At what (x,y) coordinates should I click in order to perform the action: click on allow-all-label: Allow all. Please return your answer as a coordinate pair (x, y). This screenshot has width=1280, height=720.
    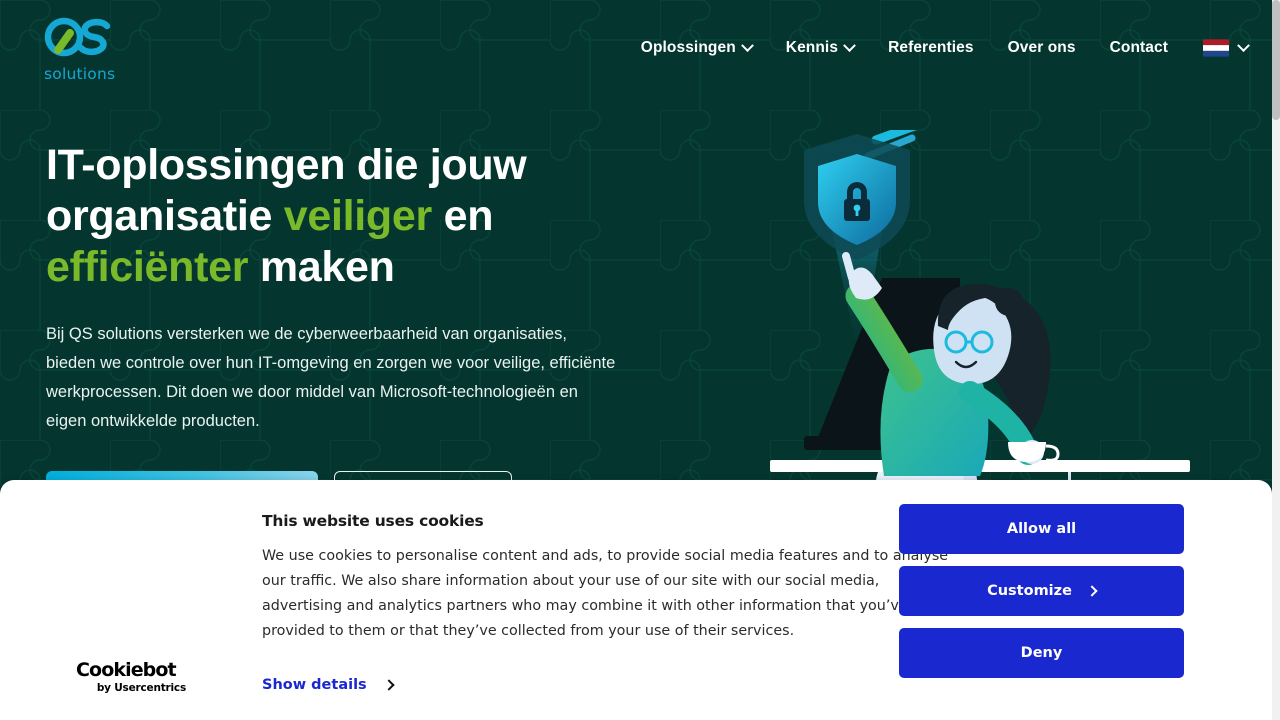
    Looking at the image, I should click on (1041, 529).